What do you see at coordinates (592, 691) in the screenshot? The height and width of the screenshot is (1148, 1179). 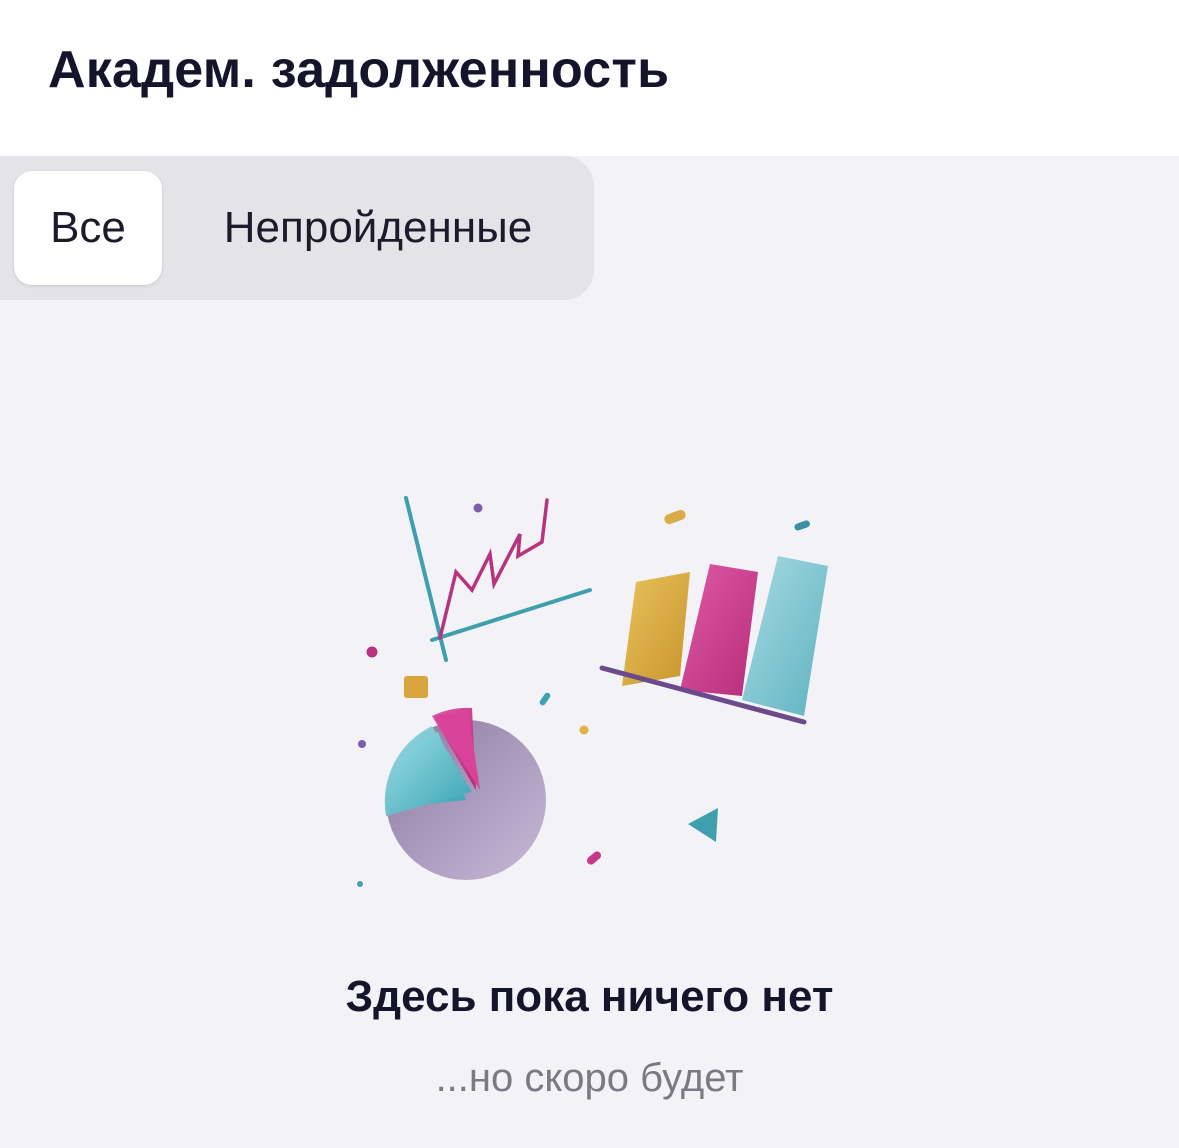 I see `charts-illustration` at bounding box center [592, 691].